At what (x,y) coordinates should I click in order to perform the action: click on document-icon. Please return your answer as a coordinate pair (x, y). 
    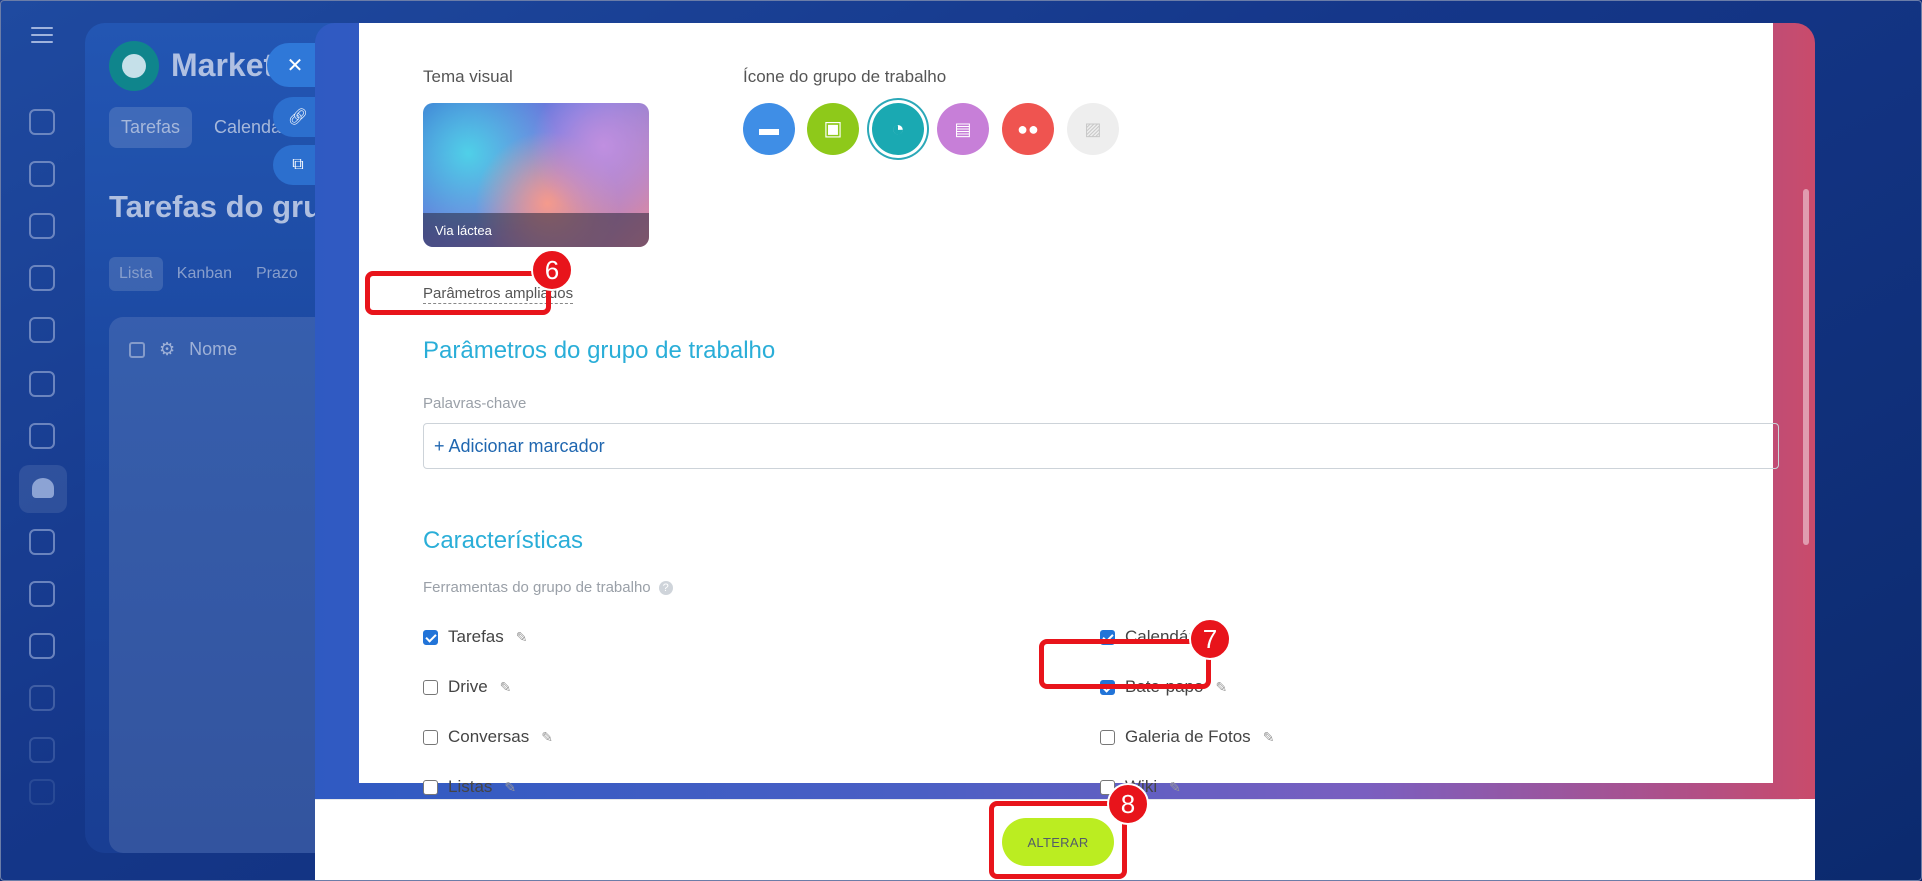
    Looking at the image, I should click on (42, 330).